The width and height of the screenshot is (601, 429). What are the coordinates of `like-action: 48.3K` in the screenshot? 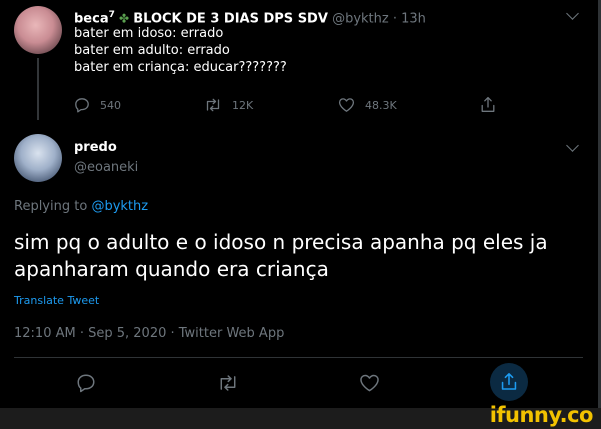 It's located at (367, 105).